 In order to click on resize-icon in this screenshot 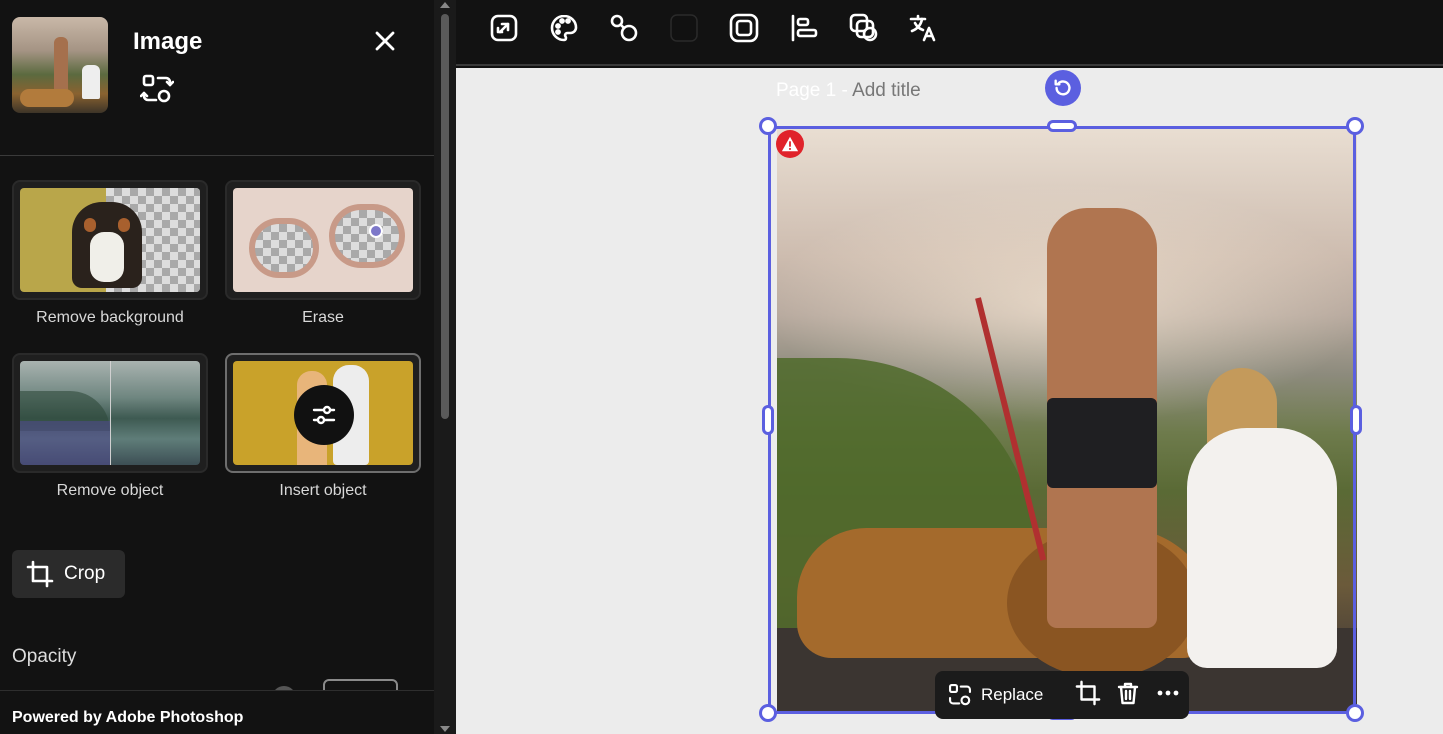, I will do `click(504, 28)`.